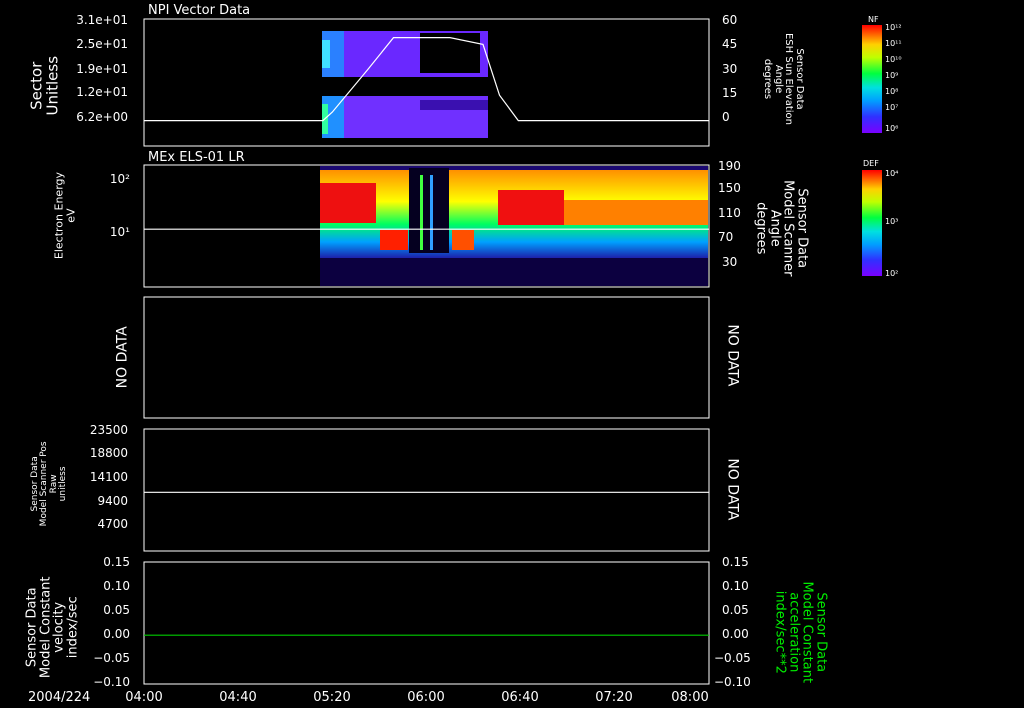 This screenshot has height=708, width=1024. What do you see at coordinates (729, 44) in the screenshot?
I see `right-ytick: 45` at bounding box center [729, 44].